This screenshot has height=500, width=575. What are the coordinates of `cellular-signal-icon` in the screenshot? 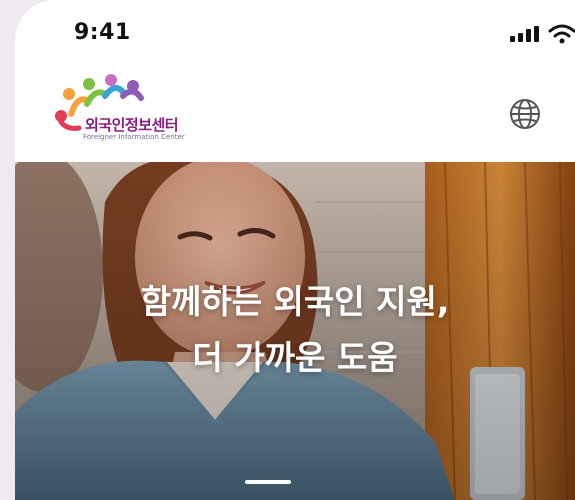 It's located at (524, 34).